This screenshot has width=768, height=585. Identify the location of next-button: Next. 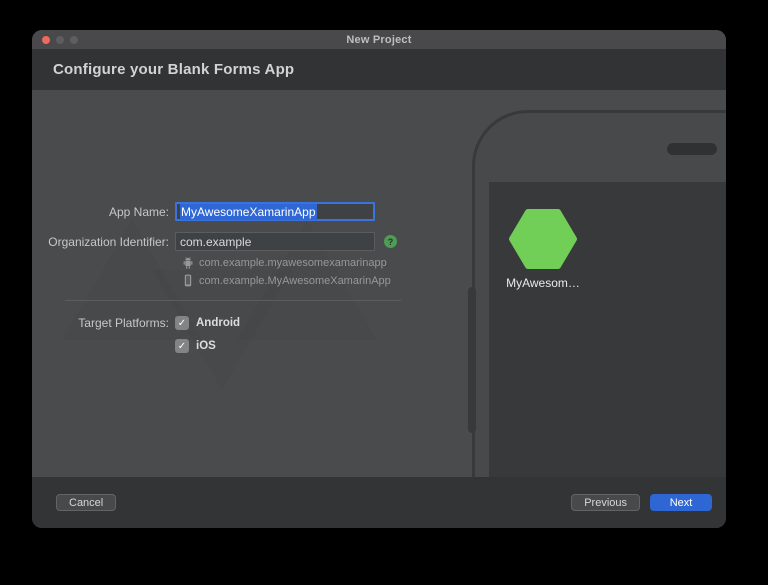
(681, 502).